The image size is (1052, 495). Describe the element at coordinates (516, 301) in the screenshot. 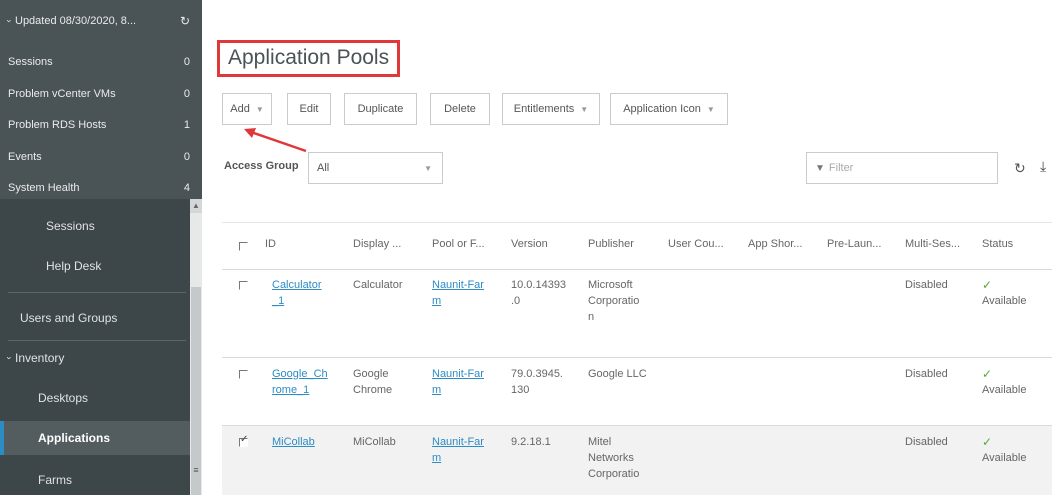

I see `cell-line: .0` at that location.